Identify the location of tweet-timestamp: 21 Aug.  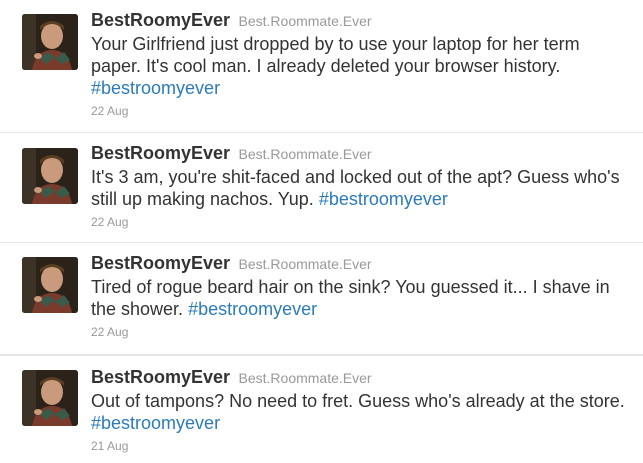
(361, 446).